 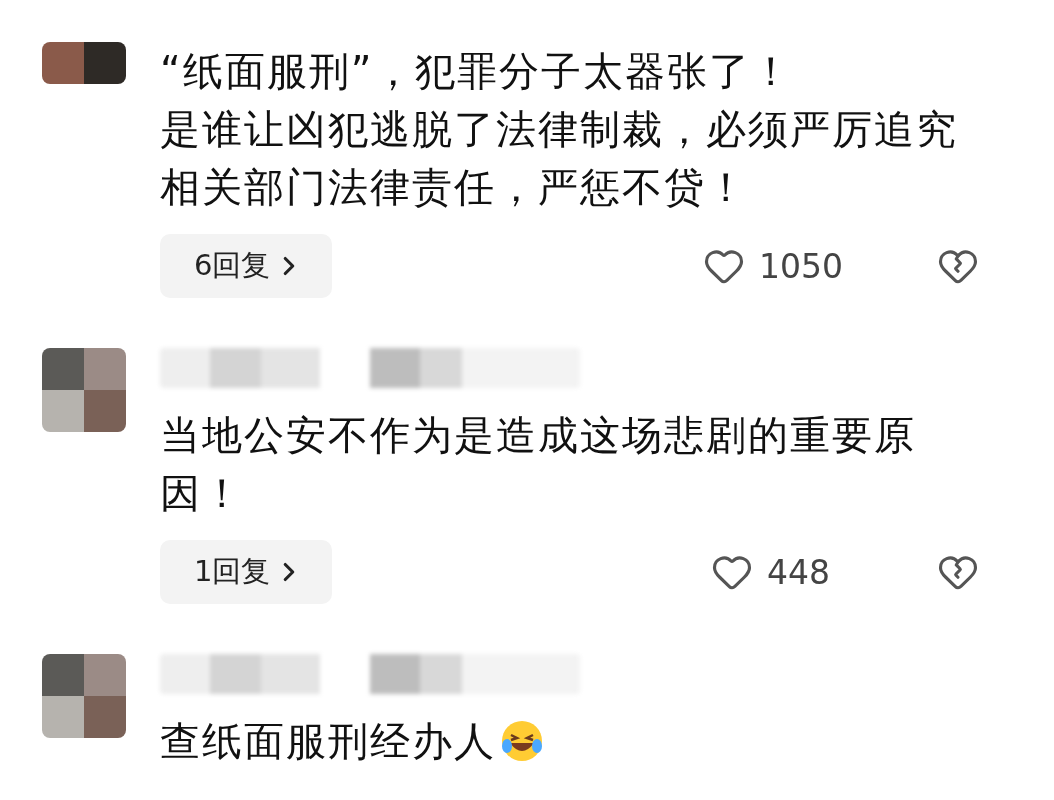 I want to click on like-count: 1050, so click(x=801, y=266).